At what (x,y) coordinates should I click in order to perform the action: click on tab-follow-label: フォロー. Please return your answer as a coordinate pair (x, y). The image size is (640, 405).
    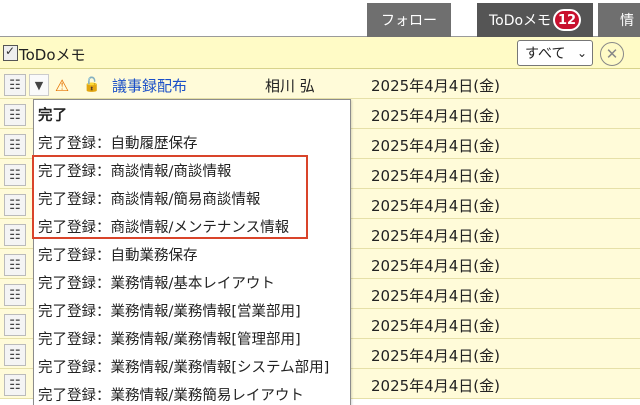
    Looking at the image, I should click on (409, 21).